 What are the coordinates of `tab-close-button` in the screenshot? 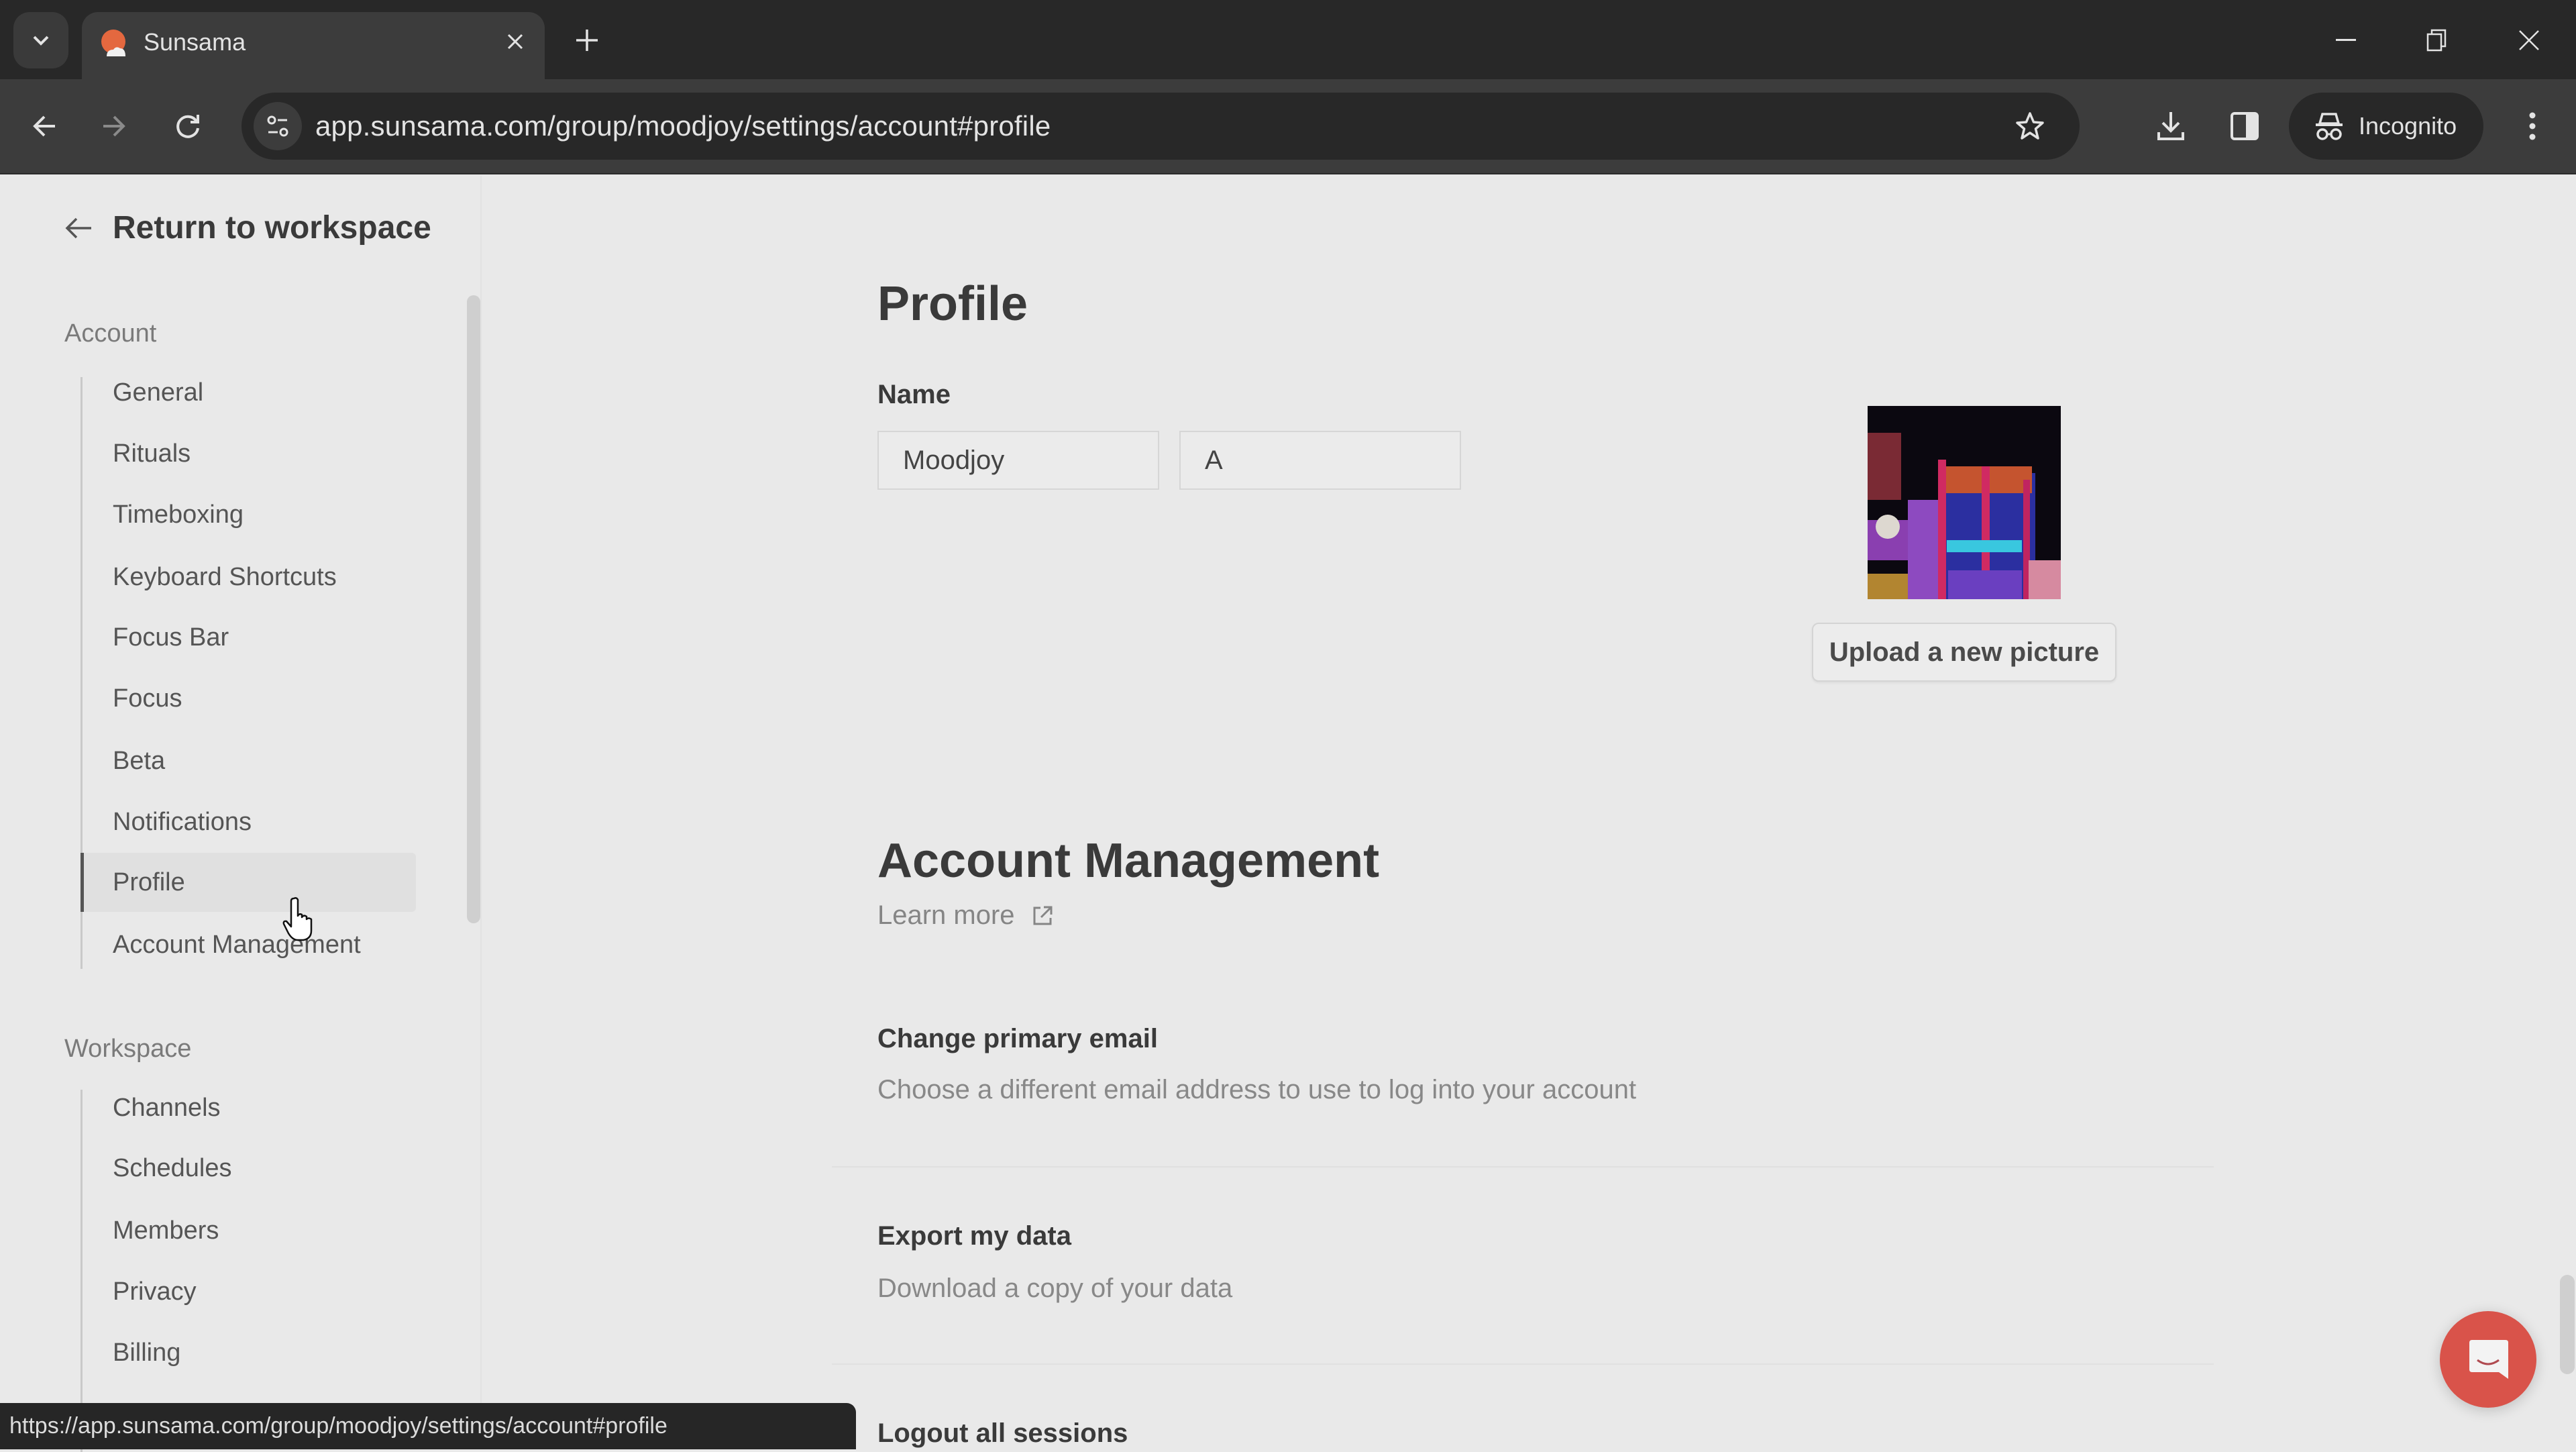 It's located at (515, 42).